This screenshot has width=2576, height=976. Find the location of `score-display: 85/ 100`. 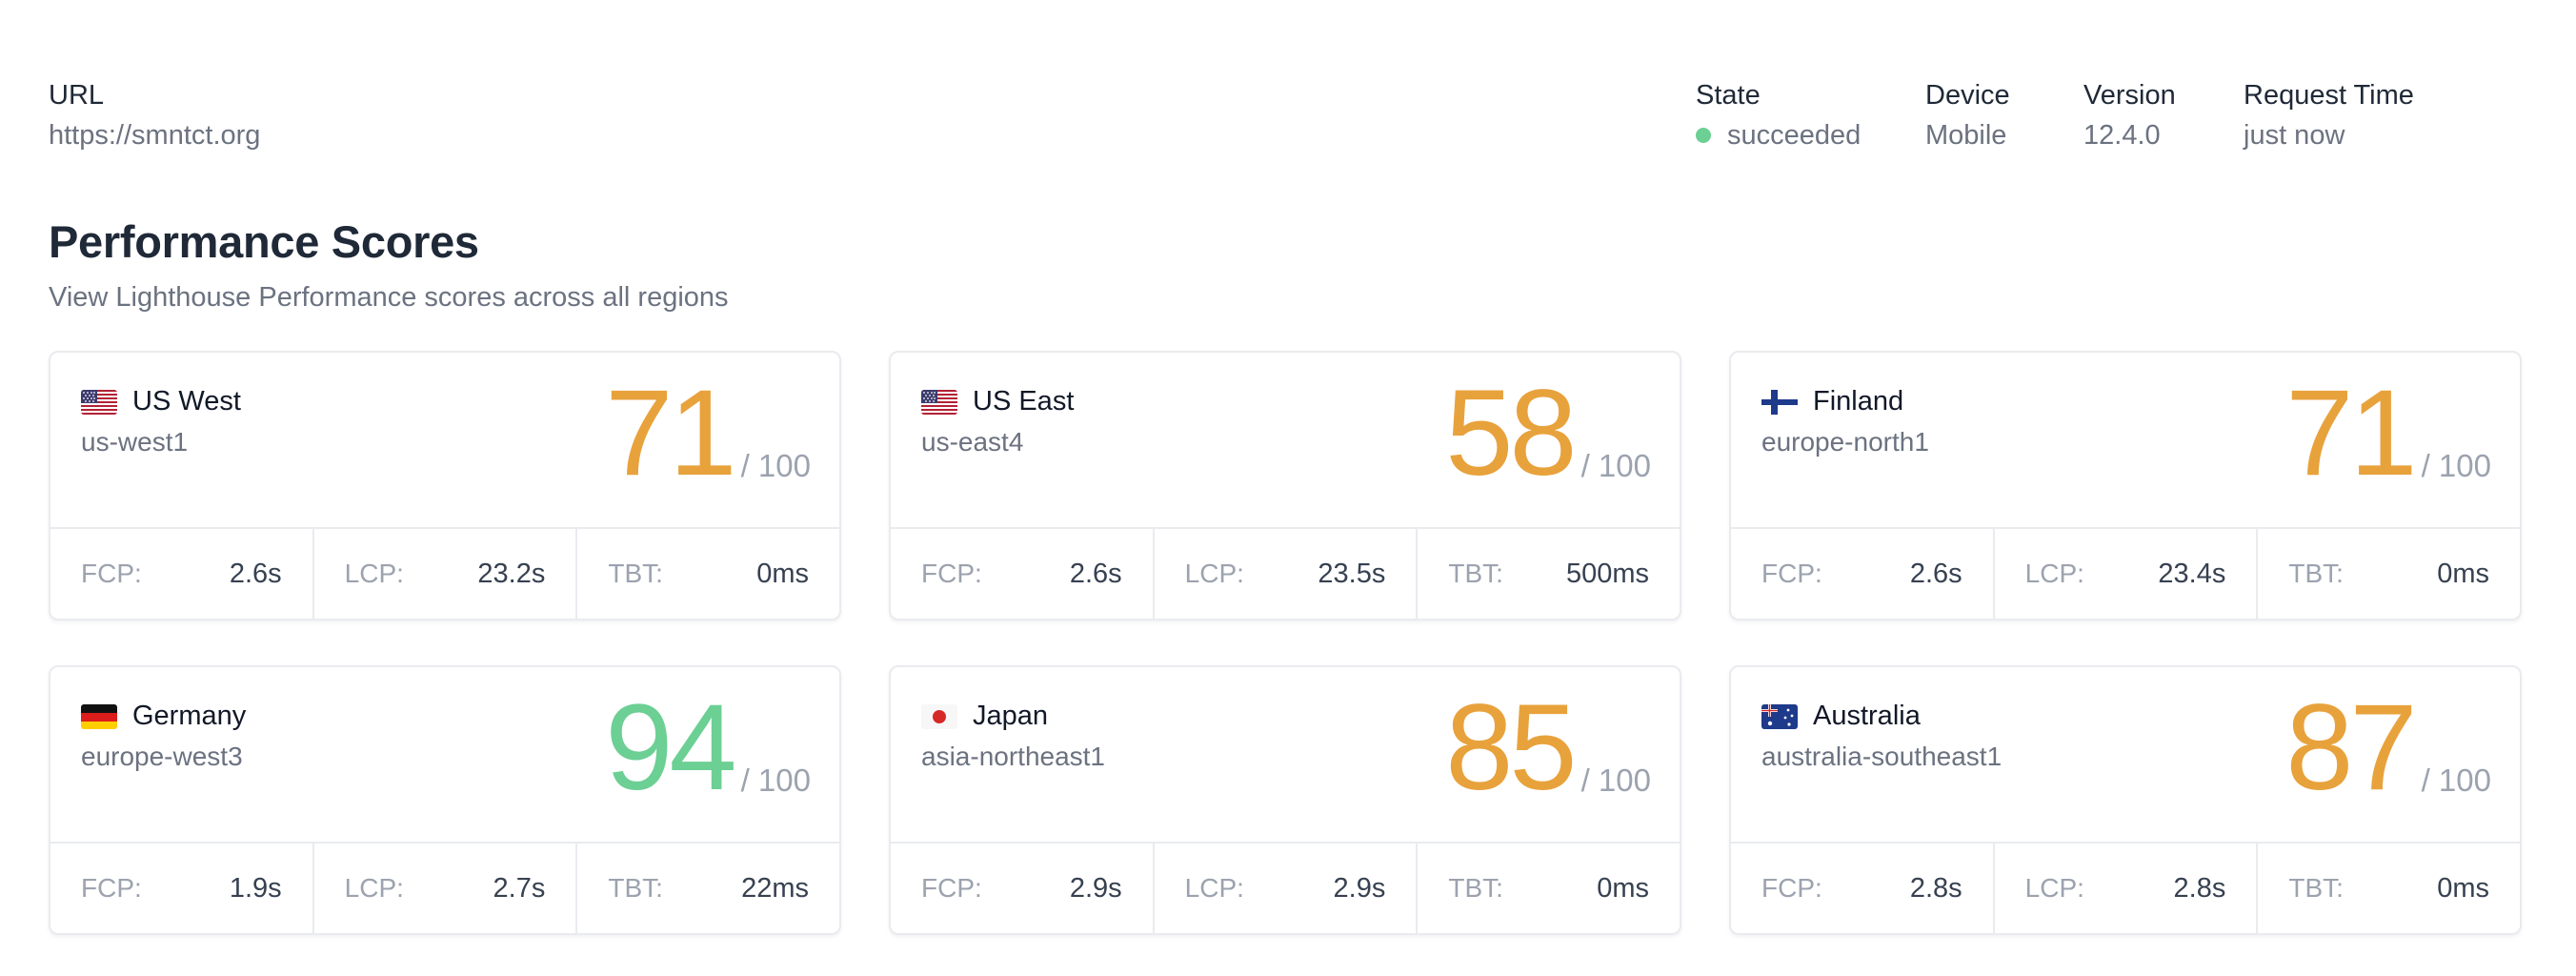

score-display: 85/ 100 is located at coordinates (1548, 748).